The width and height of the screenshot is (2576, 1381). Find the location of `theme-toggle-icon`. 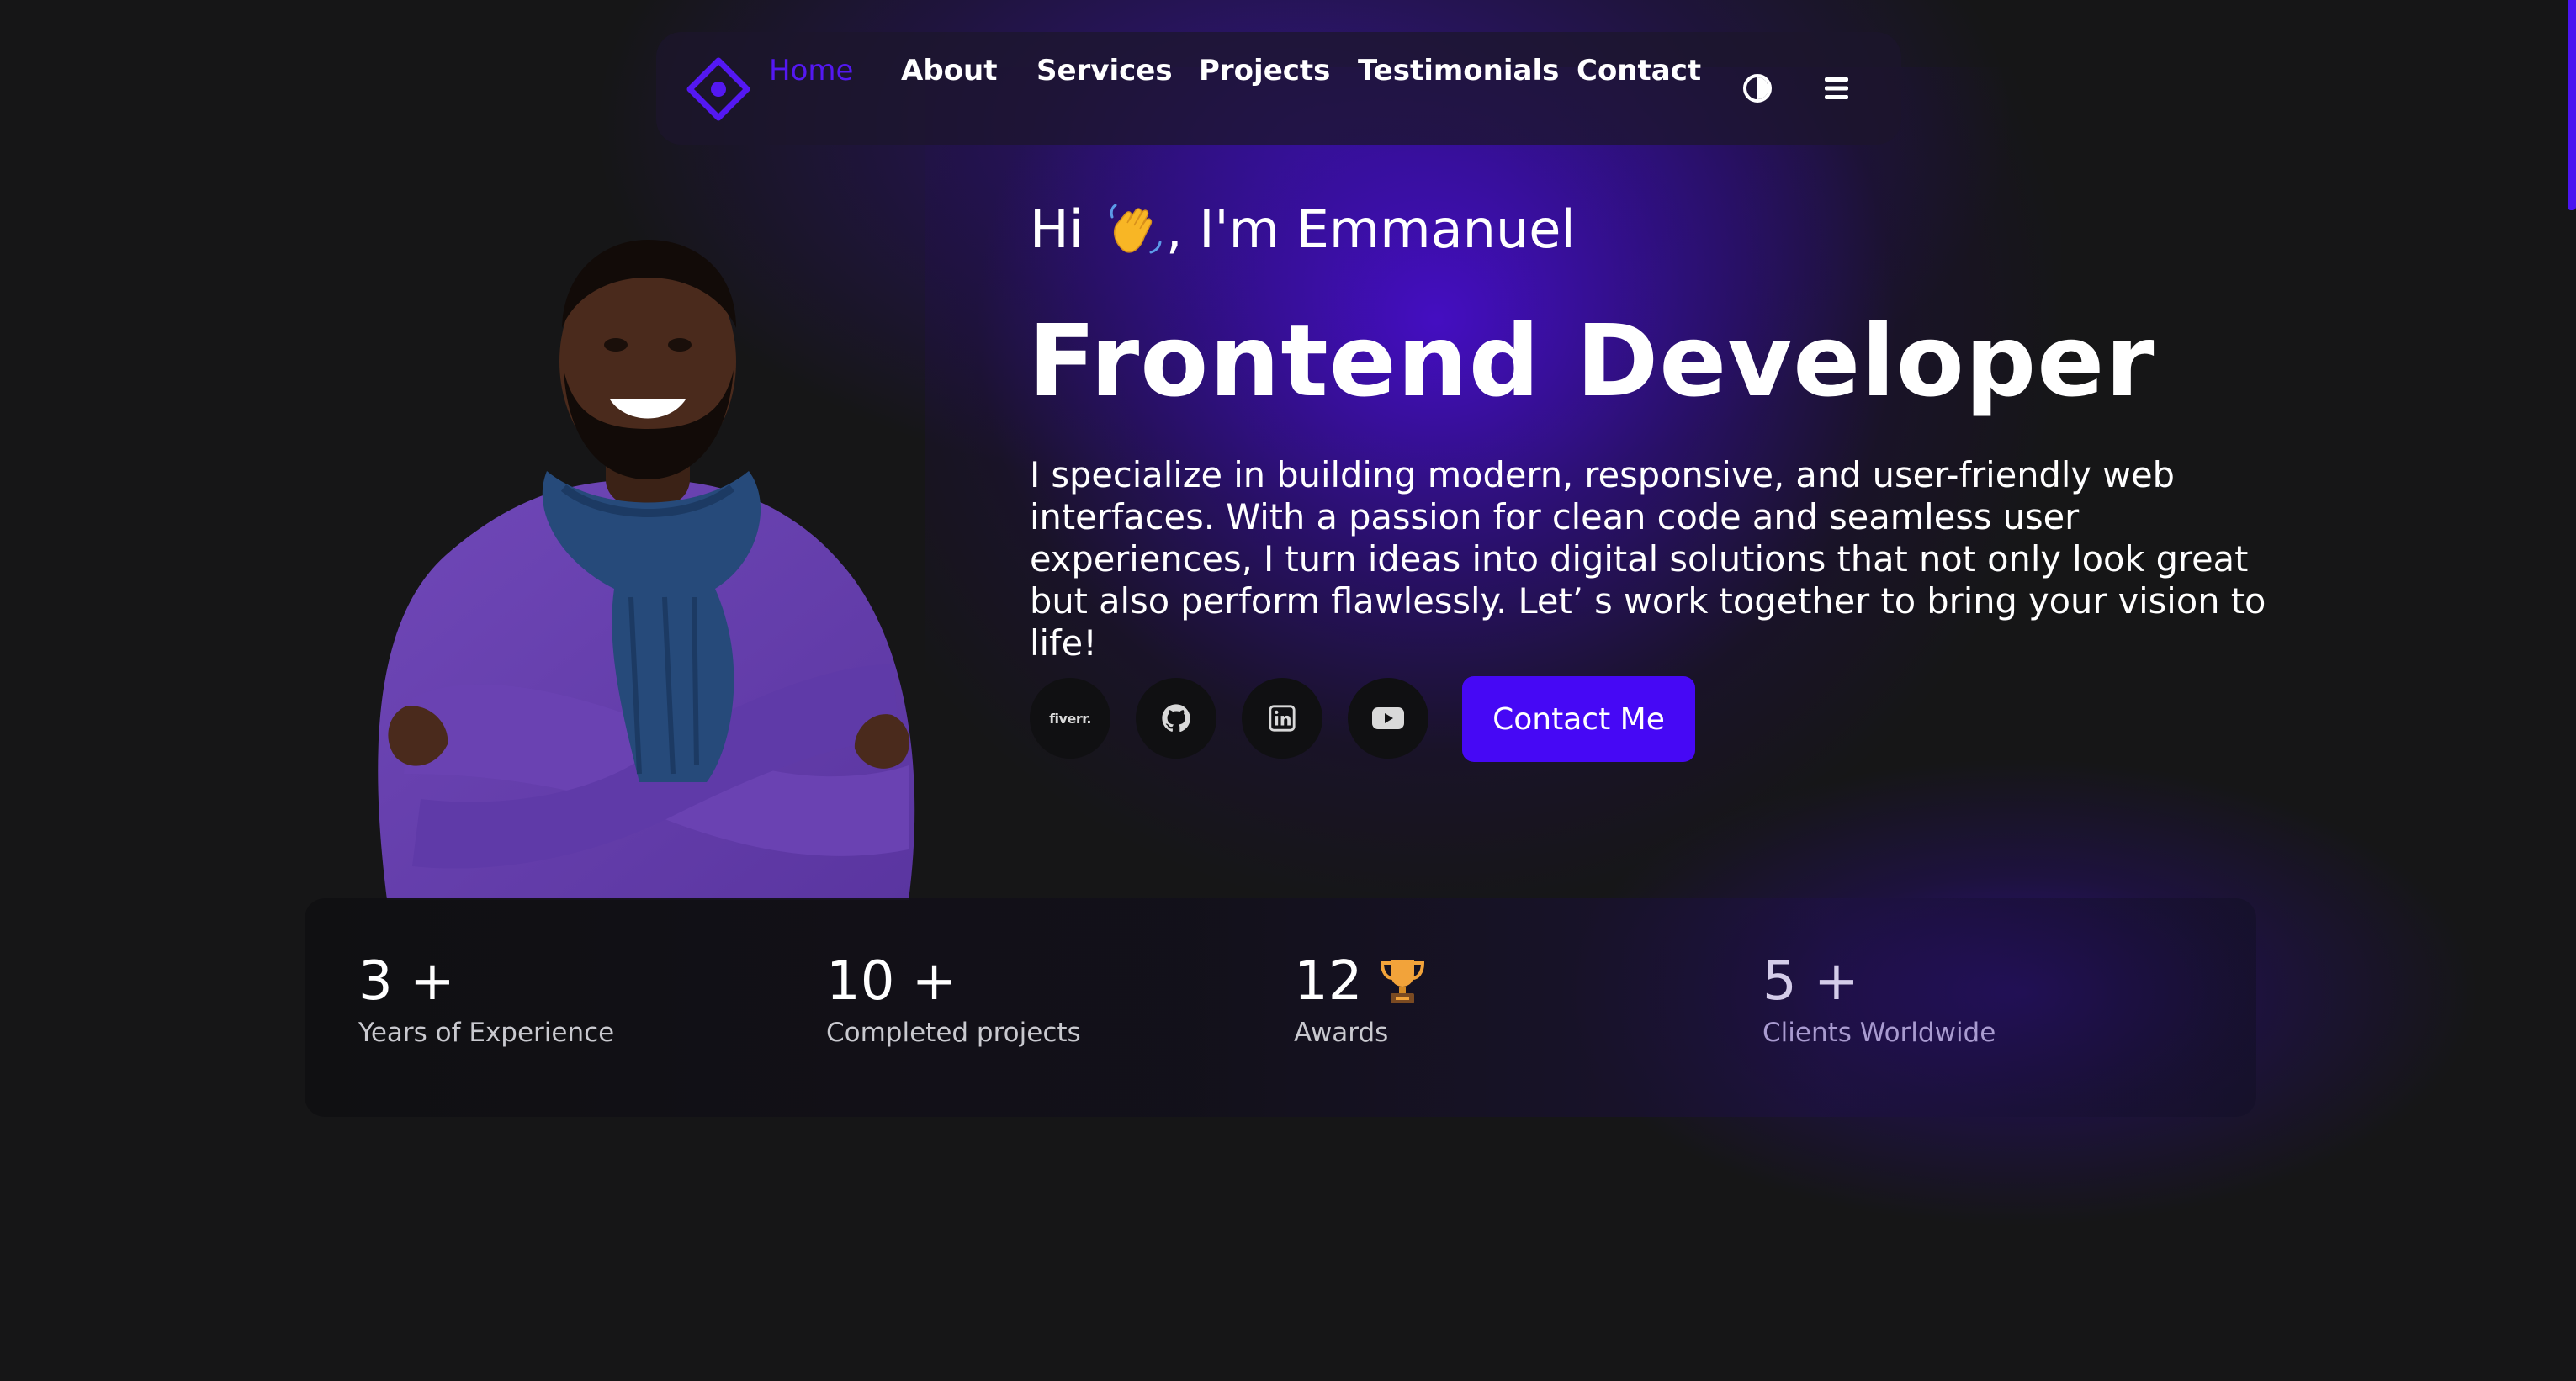

theme-toggle-icon is located at coordinates (1757, 89).